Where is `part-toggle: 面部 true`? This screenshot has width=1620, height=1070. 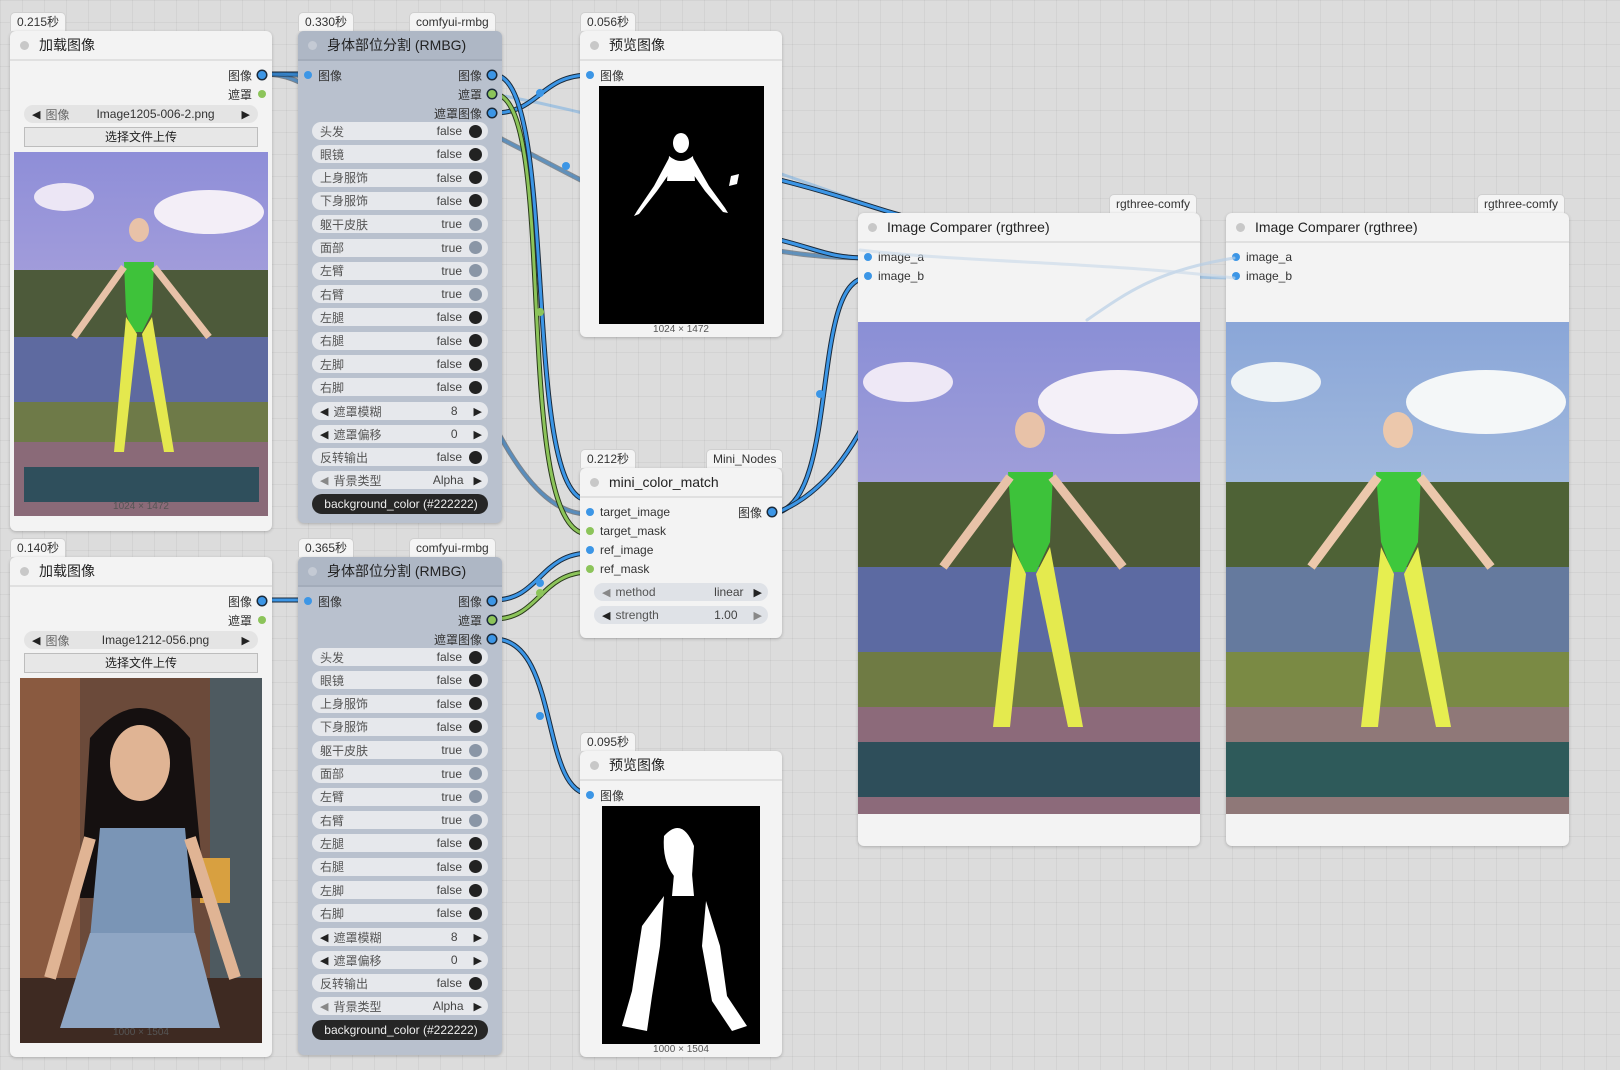 part-toggle: 面部 true is located at coordinates (400, 773).